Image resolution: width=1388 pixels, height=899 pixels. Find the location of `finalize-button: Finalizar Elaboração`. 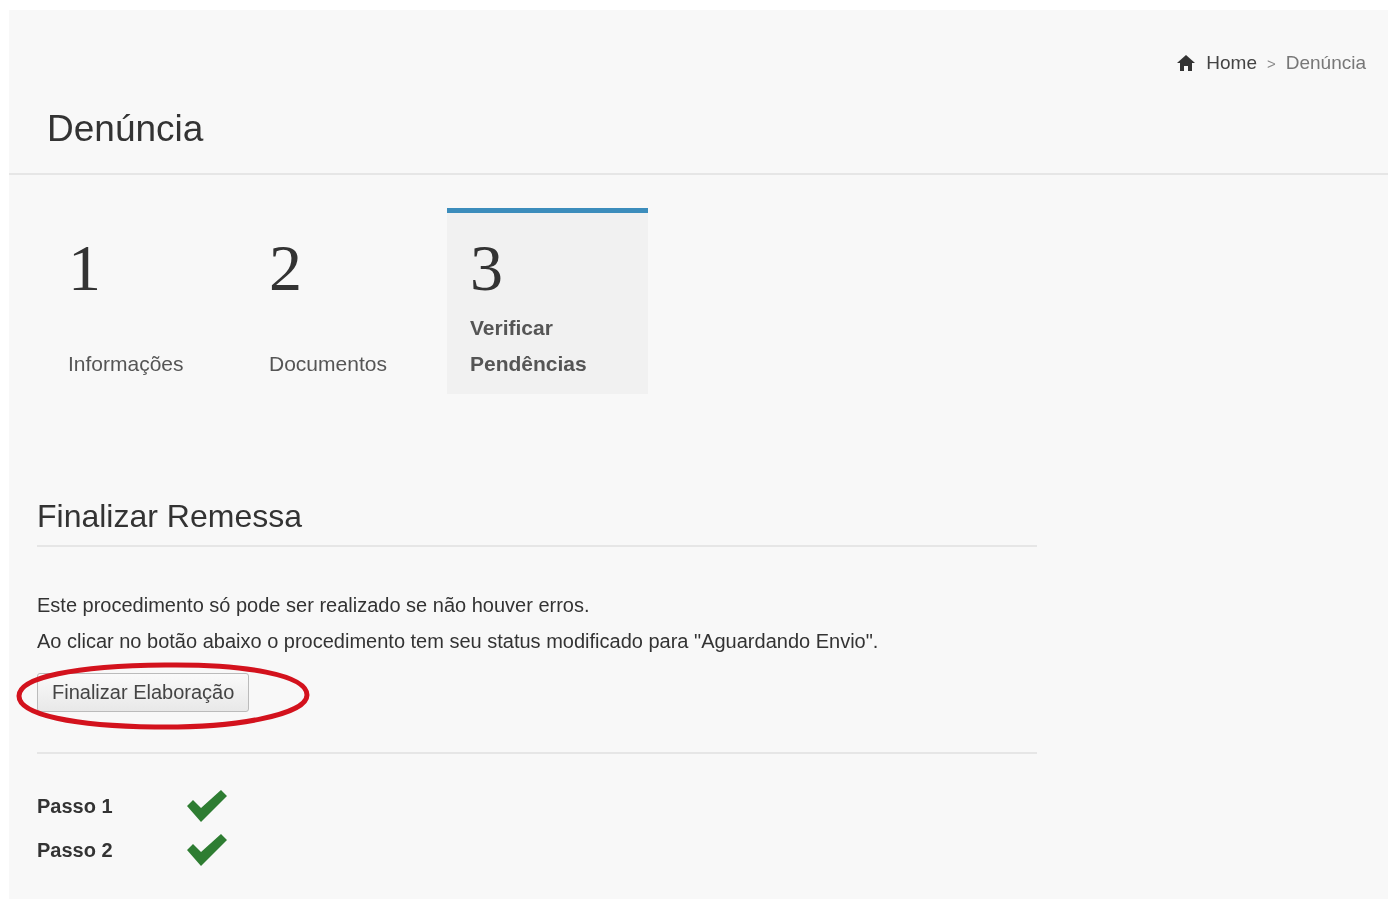

finalize-button: Finalizar Elaboração is located at coordinates (143, 692).